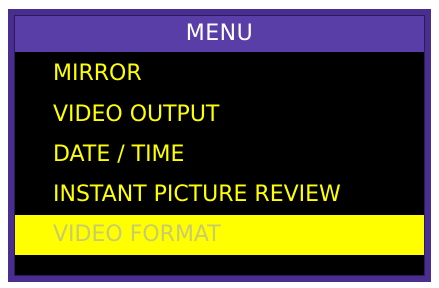 The height and width of the screenshot is (288, 439). What do you see at coordinates (219, 195) in the screenshot?
I see `menu-item-instant-picture-review: INSTANT PICTURE REVIEW` at bounding box center [219, 195].